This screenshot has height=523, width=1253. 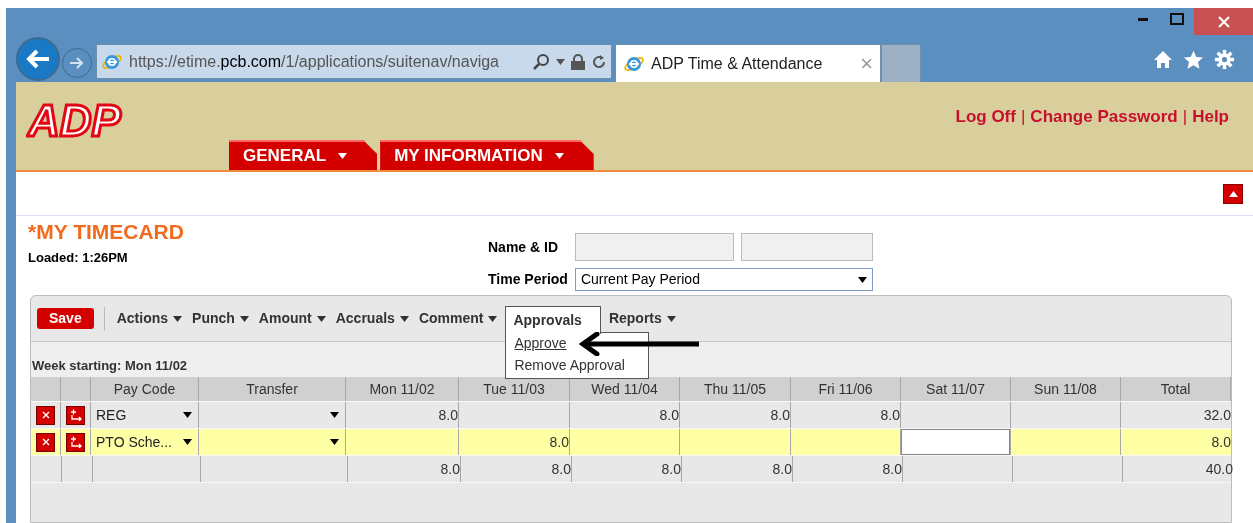 What do you see at coordinates (578, 61) in the screenshot?
I see `lock-icon` at bounding box center [578, 61].